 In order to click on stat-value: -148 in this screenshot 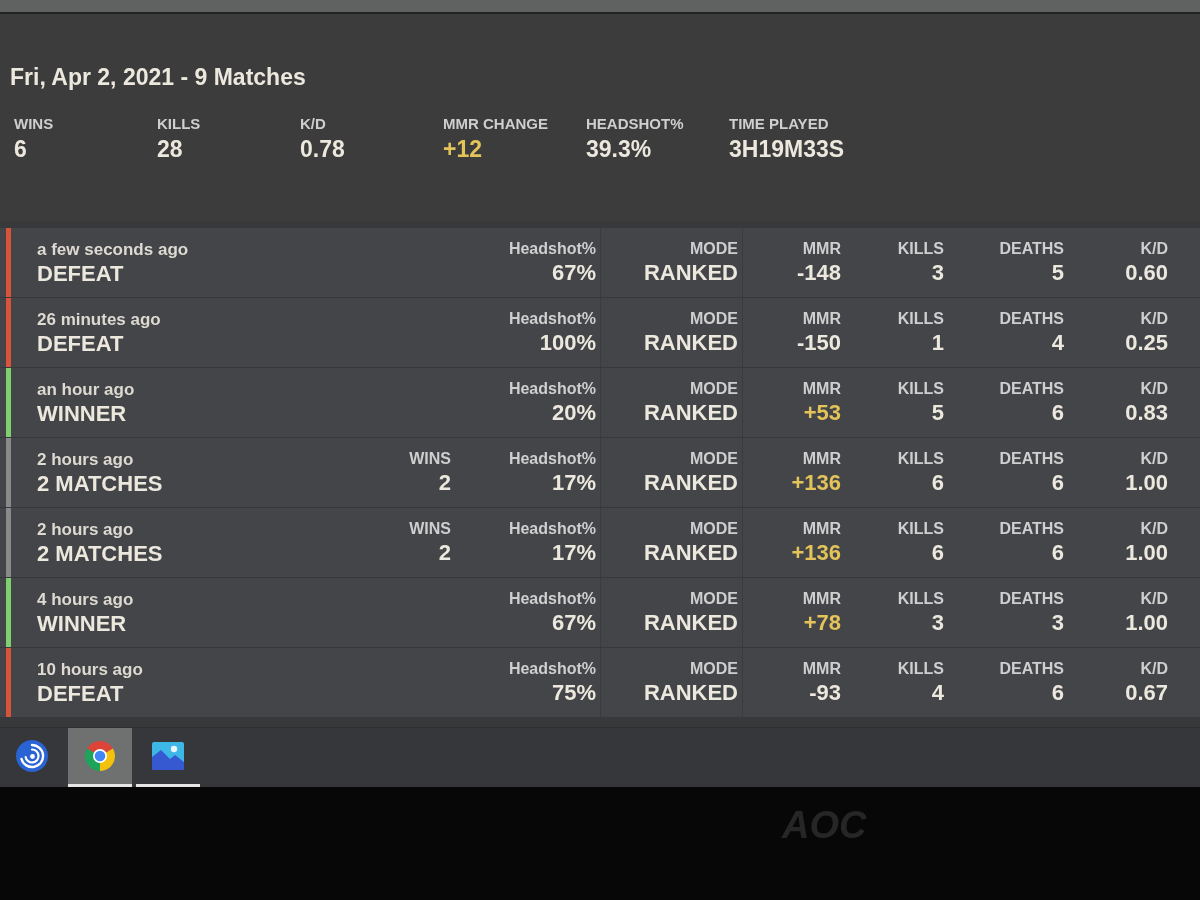, I will do `click(818, 272)`.